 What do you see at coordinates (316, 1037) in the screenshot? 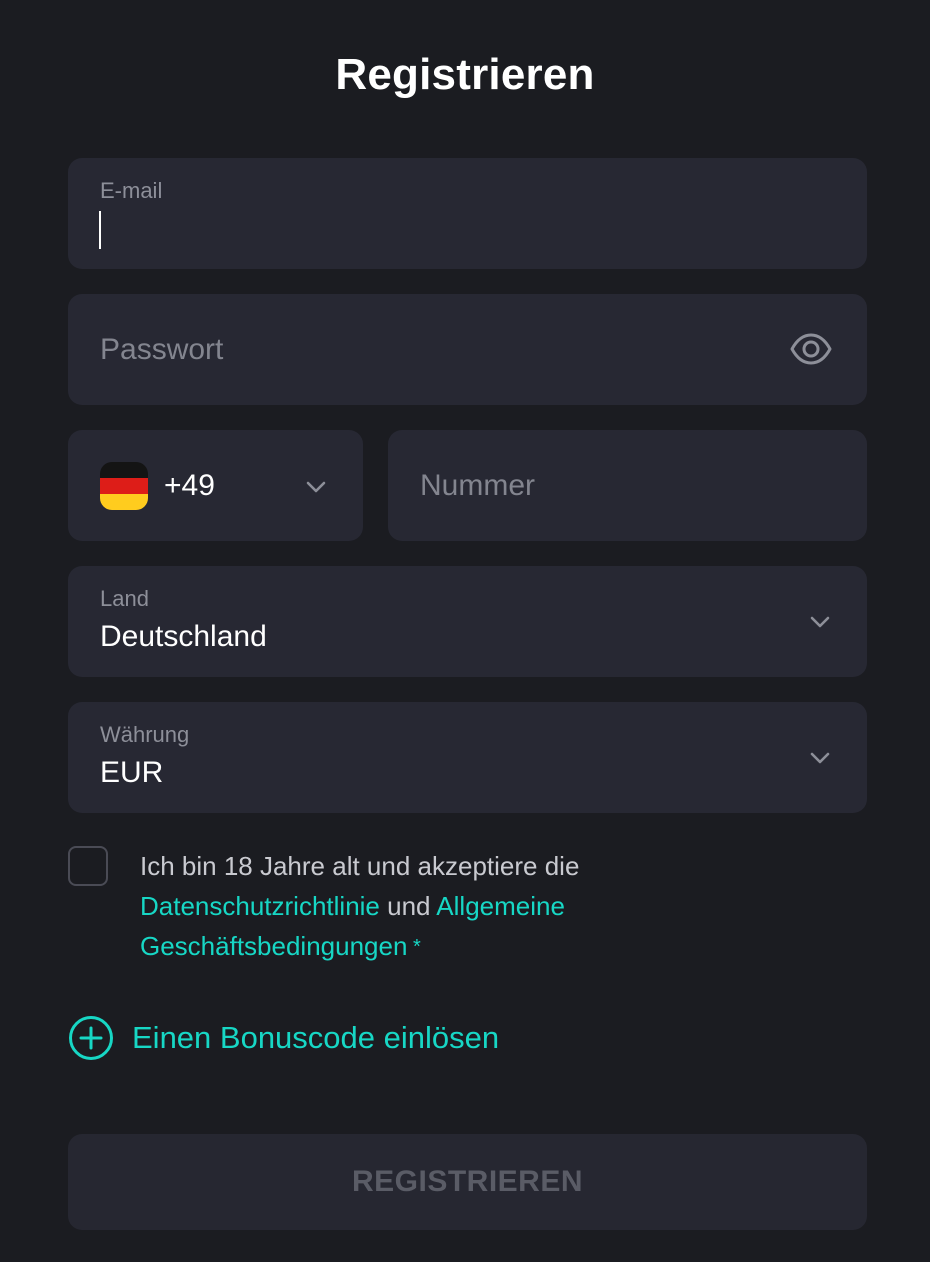
I see `bonus-code-label: Einen Bonuscode einlösen` at bounding box center [316, 1037].